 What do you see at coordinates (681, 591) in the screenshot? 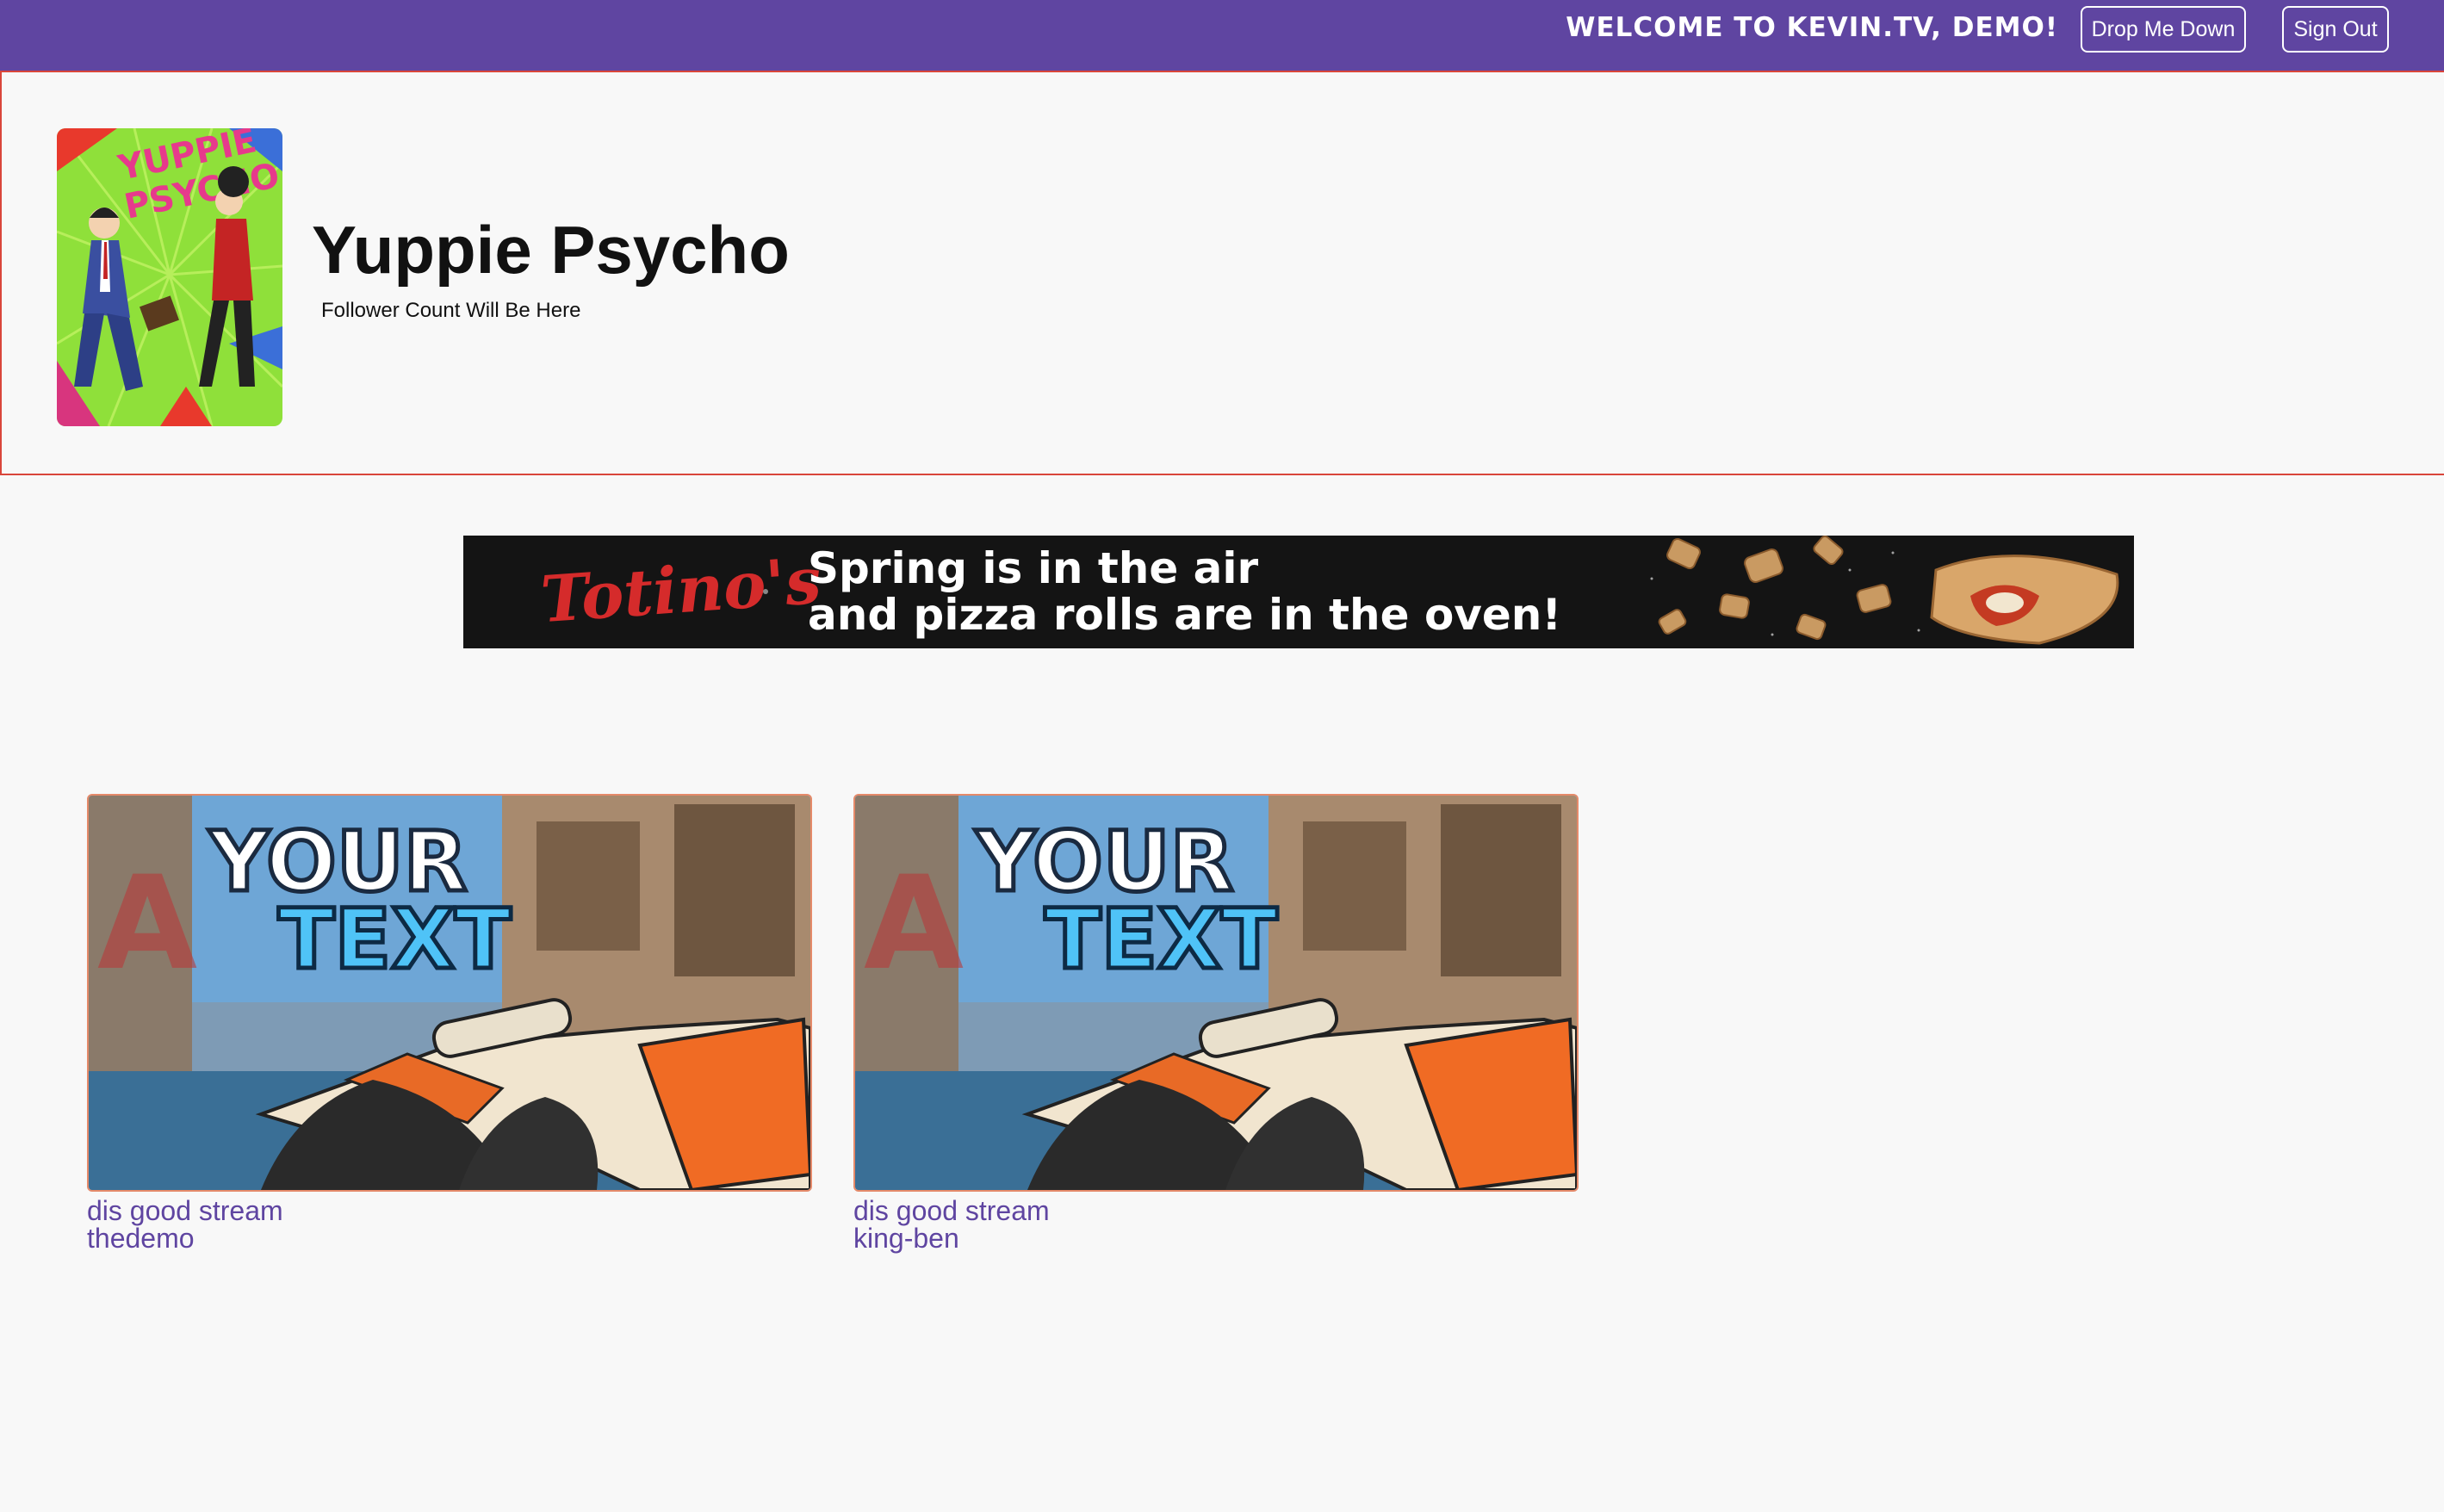
I see `ad-brand-logo: Totino's` at bounding box center [681, 591].